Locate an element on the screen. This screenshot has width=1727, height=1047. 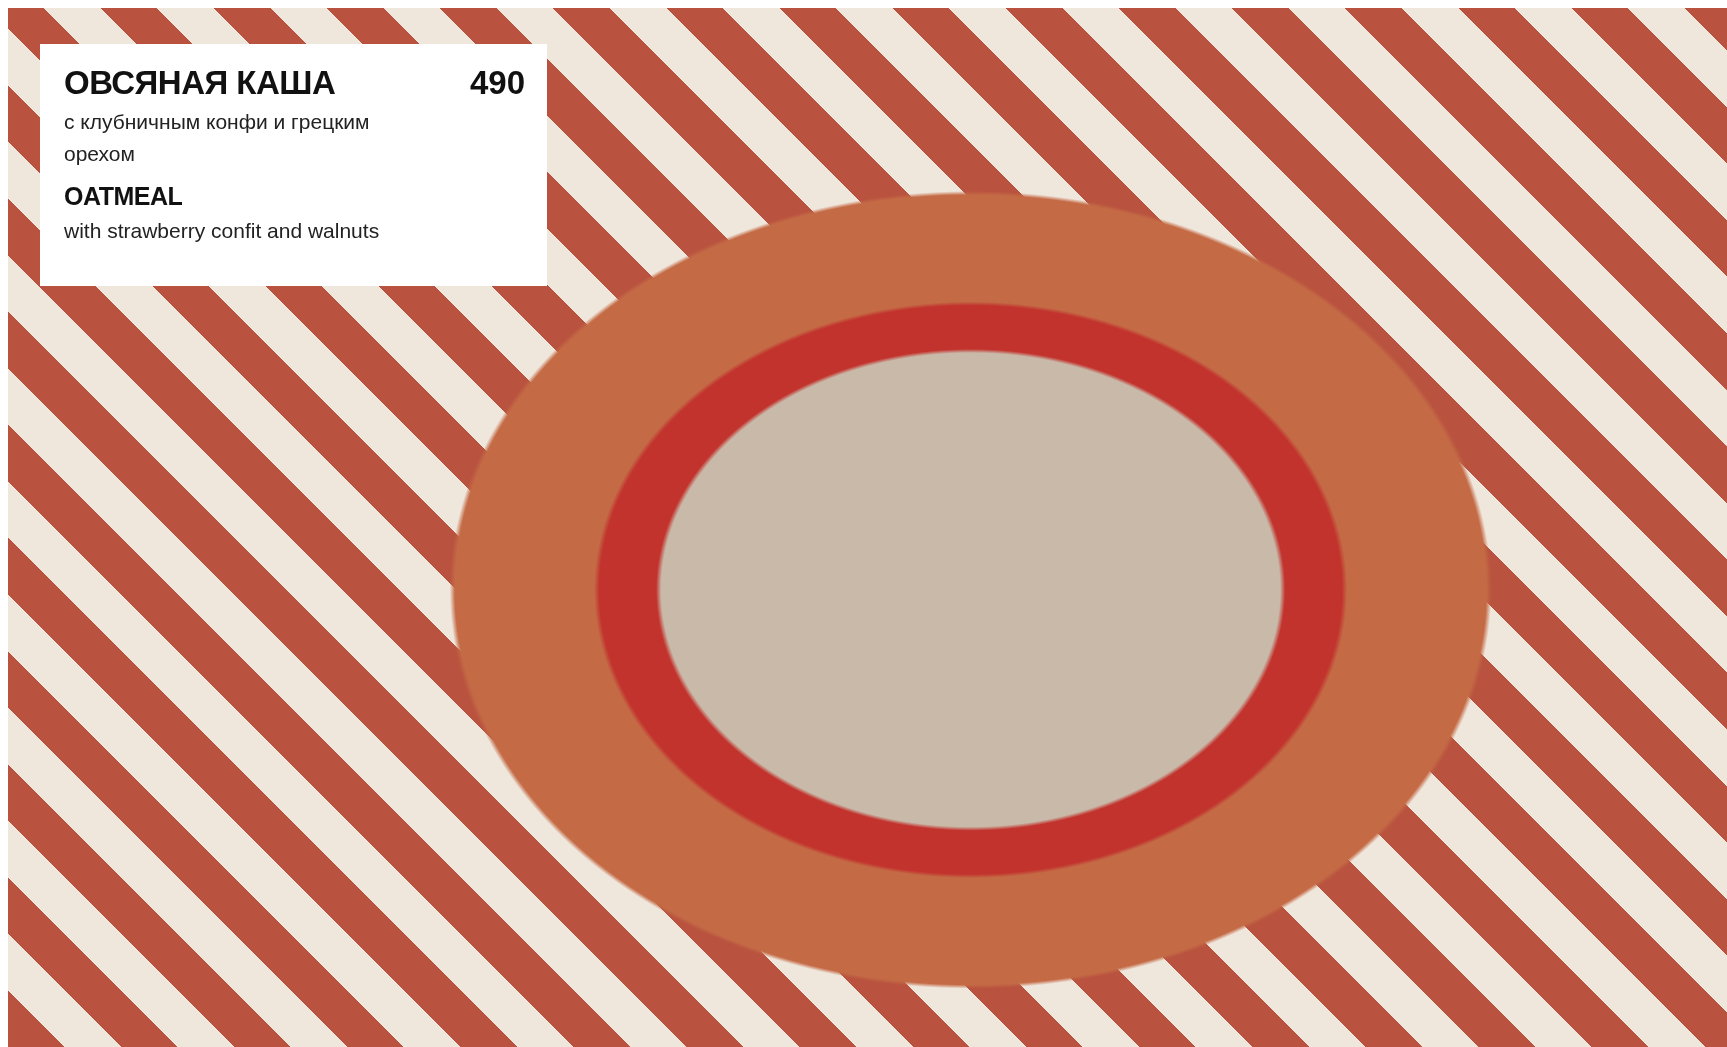
dish-description: с клубничным конфи и грецким орехом is located at coordinates (217, 138).